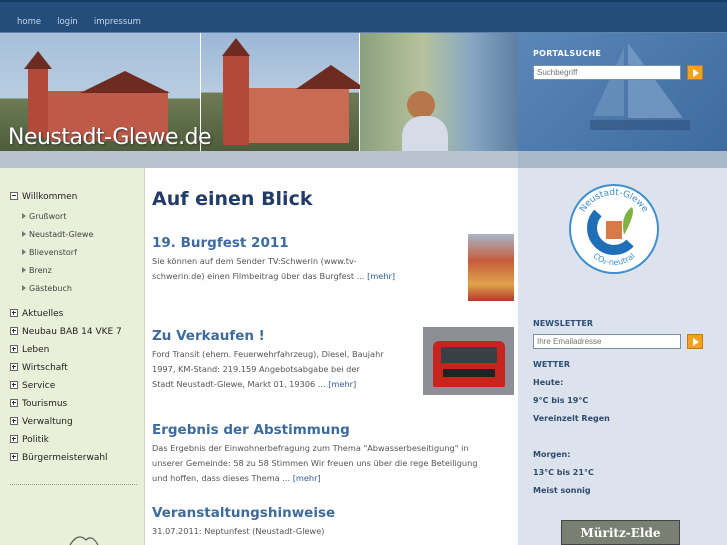 The image size is (727, 545). I want to click on header-divider-bar, so click(259, 159).